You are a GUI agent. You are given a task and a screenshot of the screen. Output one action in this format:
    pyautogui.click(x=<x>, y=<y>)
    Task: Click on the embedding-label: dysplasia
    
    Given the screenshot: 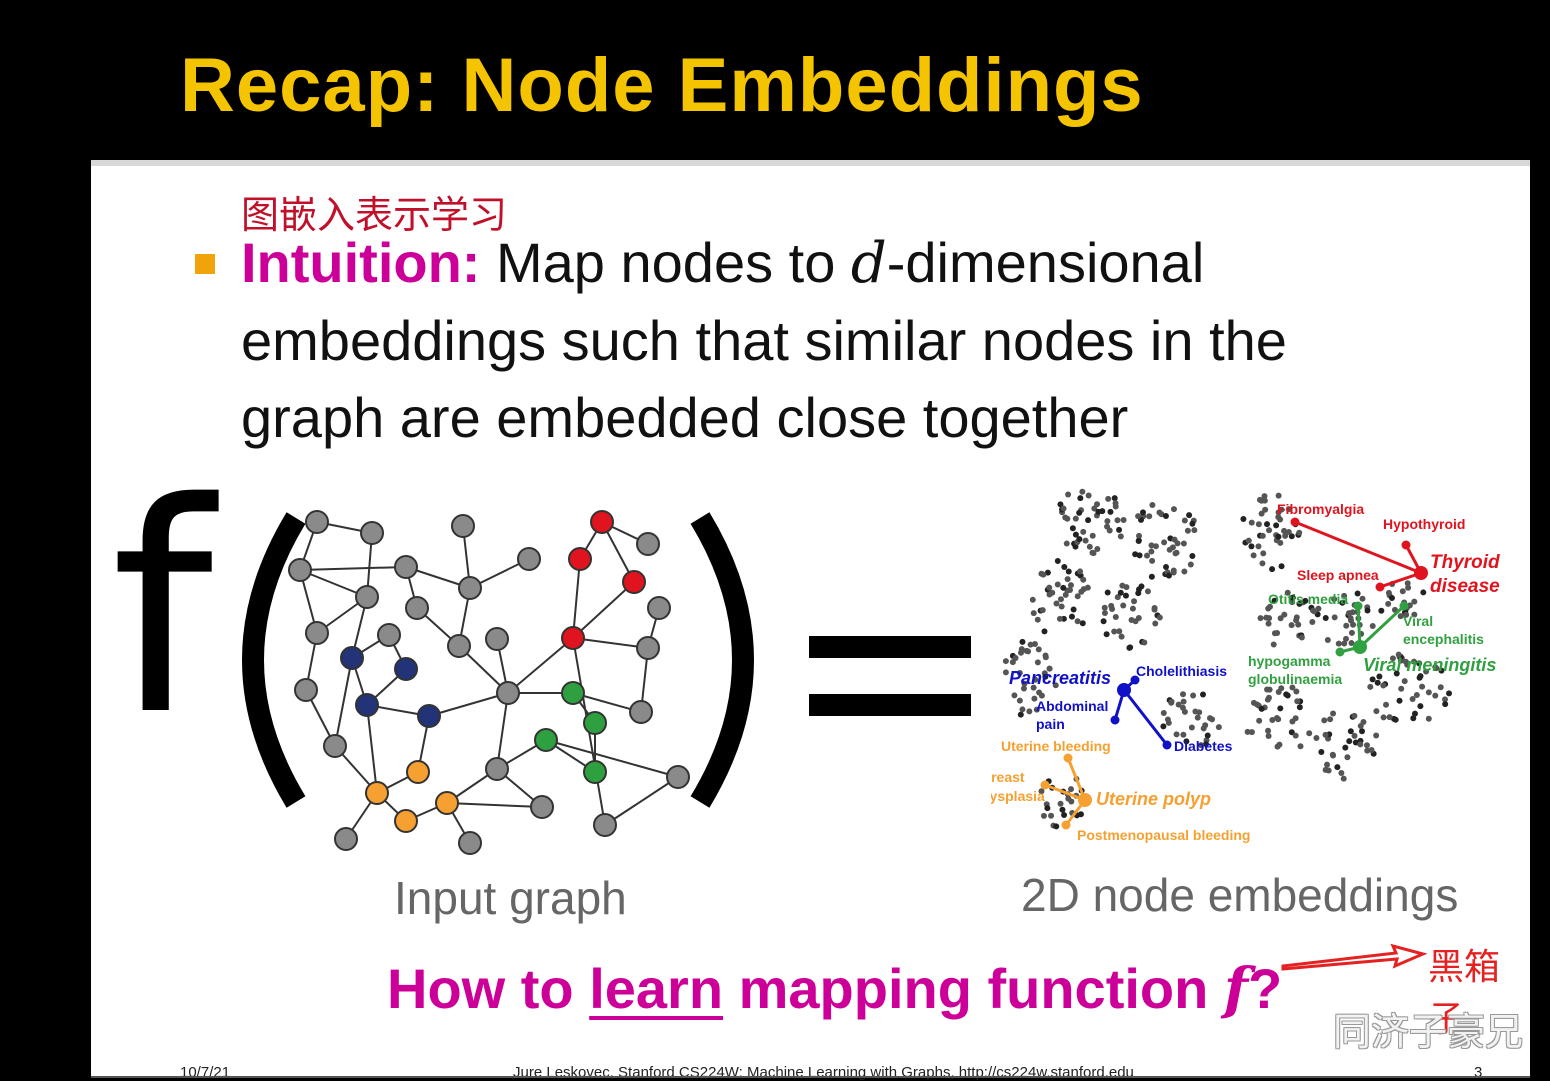 What is the action you would take?
    pyautogui.click(x=1018, y=796)
    